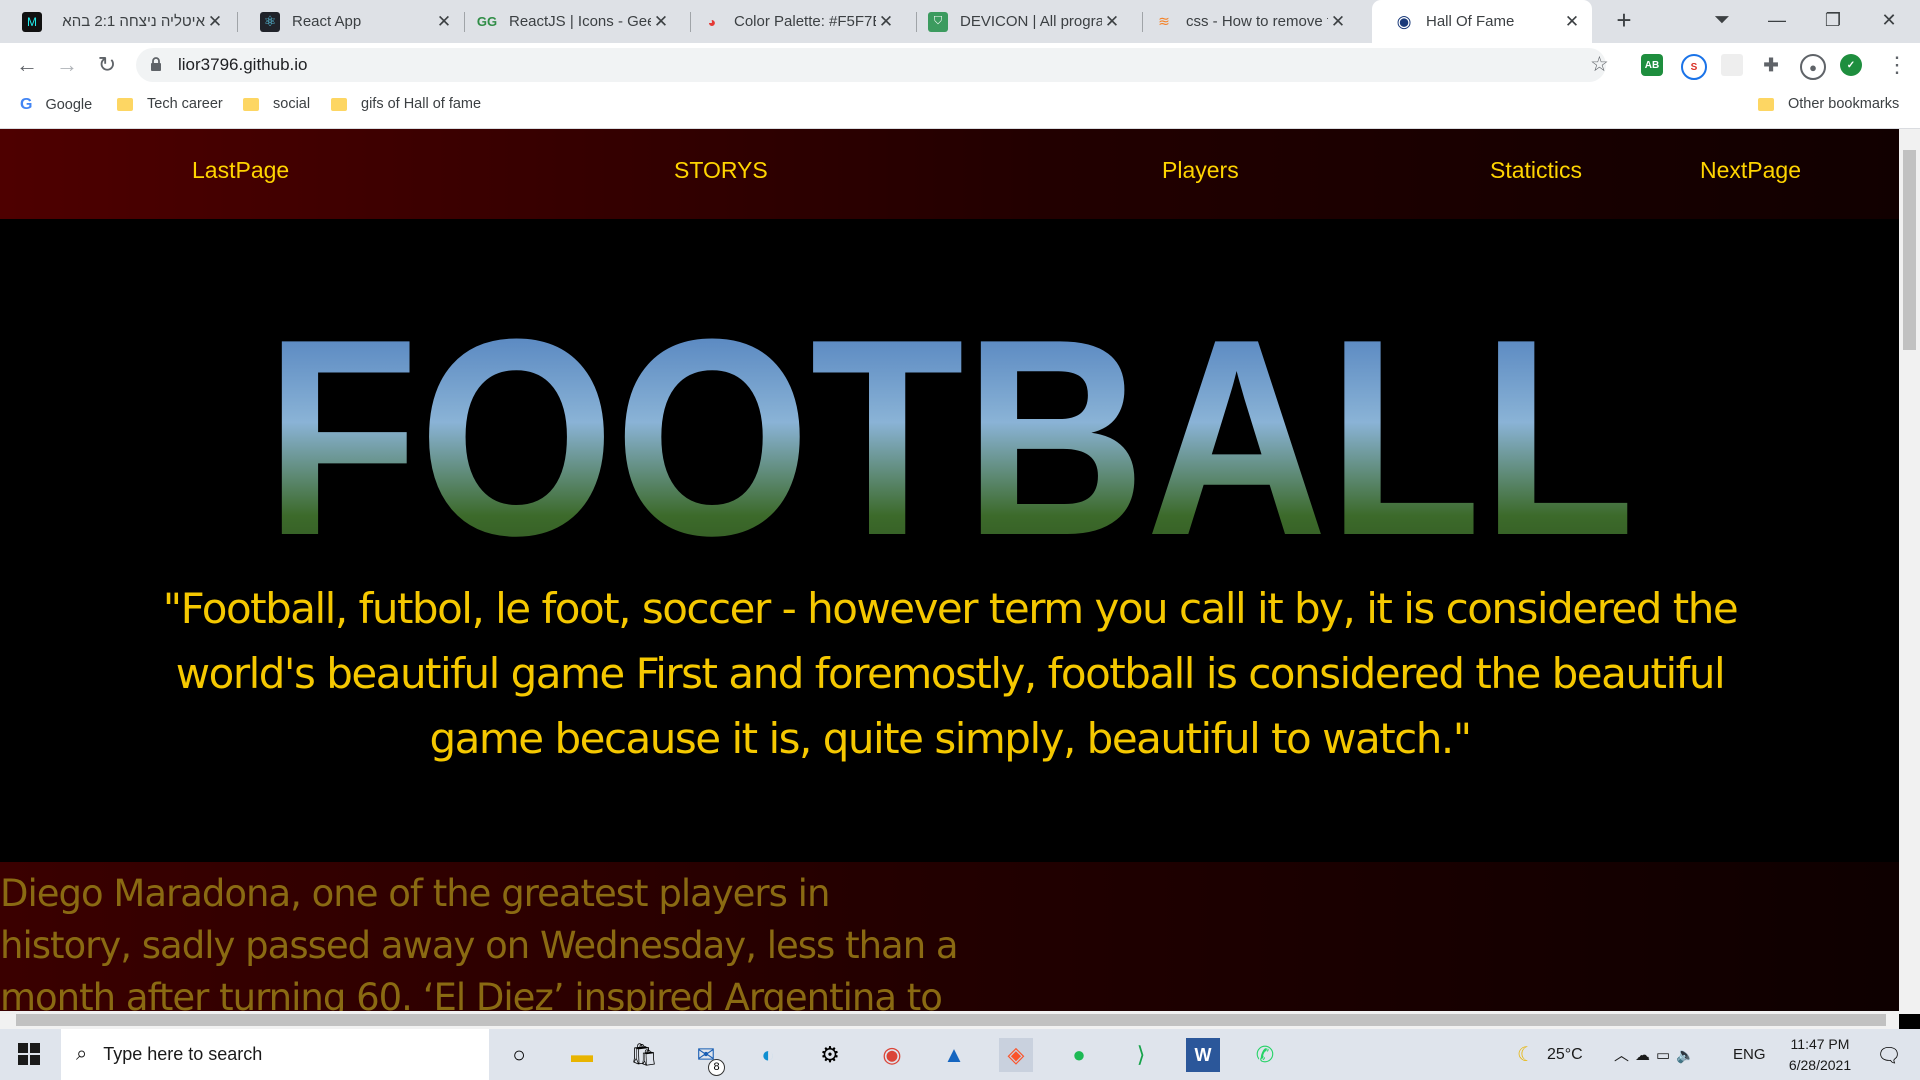 The height and width of the screenshot is (1080, 1920). I want to click on file-explorer-icon: ▬, so click(582, 1055).